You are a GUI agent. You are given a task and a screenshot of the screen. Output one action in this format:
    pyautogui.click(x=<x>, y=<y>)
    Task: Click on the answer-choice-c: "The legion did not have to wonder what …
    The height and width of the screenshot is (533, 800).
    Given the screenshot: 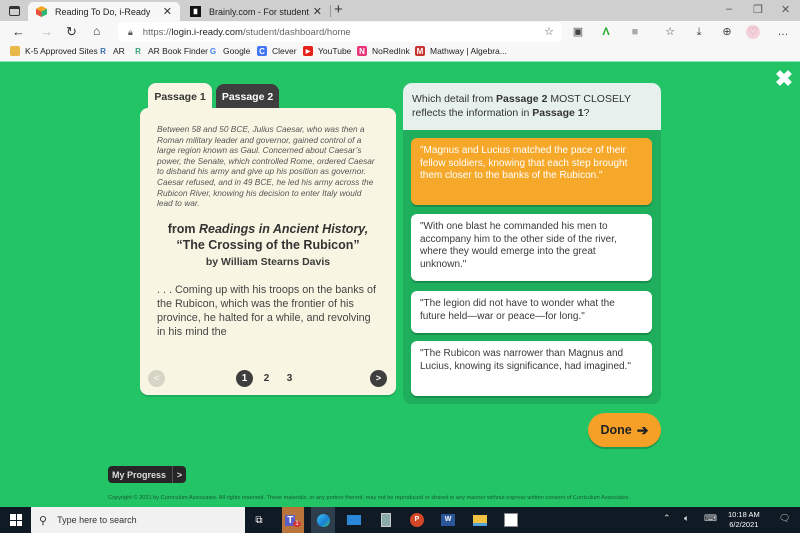 What is the action you would take?
    pyautogui.click(x=531, y=312)
    